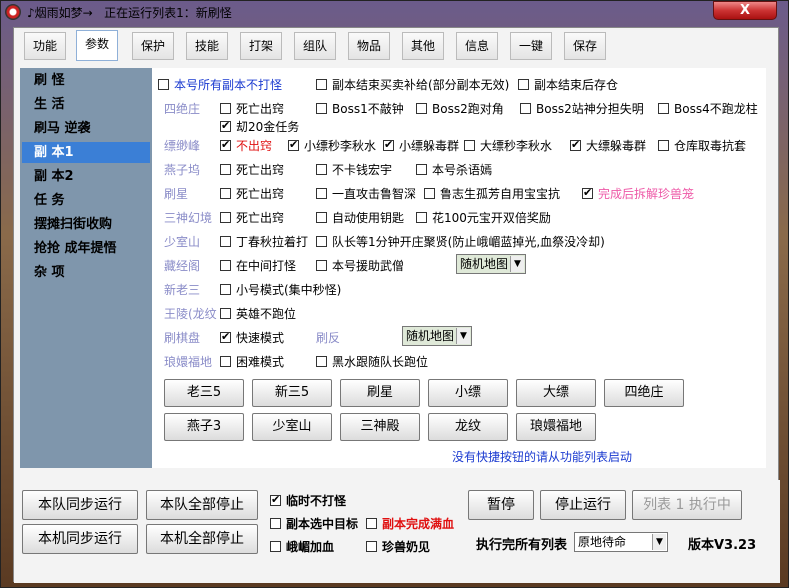 This screenshot has width=789, height=588. Describe the element at coordinates (202, 539) in the screenshot. I see `local-stop-all-button: 本机全部停止` at that location.